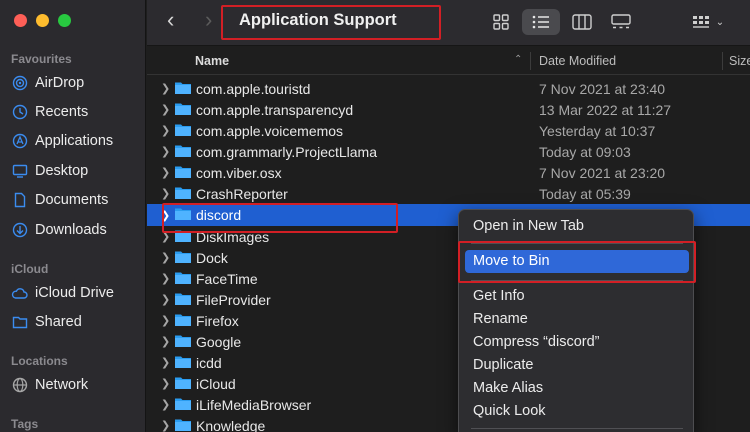  What do you see at coordinates (739, 61) in the screenshot?
I see `column-header-size: Size` at bounding box center [739, 61].